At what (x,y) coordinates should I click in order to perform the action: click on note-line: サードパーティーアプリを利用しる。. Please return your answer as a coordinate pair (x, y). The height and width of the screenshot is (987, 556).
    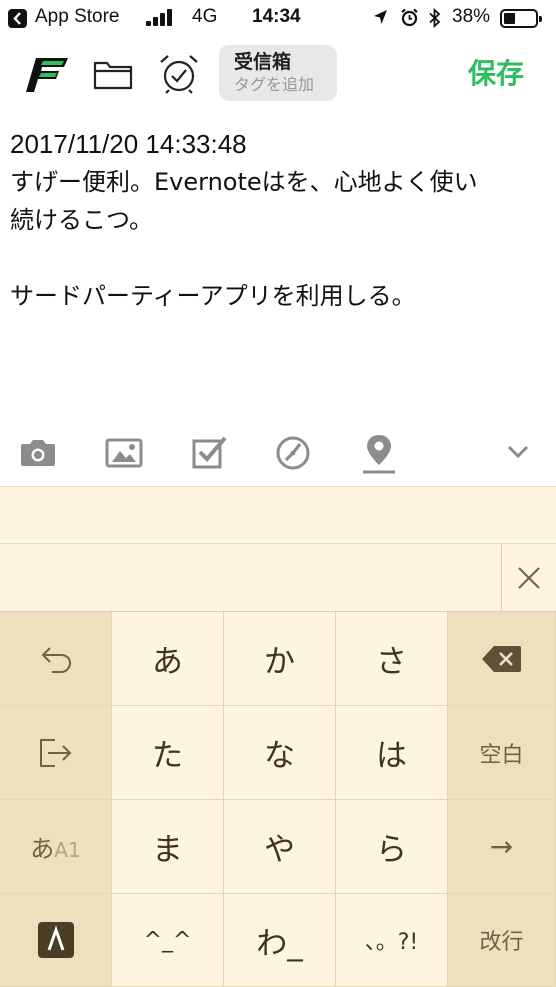
    Looking at the image, I should click on (213, 296).